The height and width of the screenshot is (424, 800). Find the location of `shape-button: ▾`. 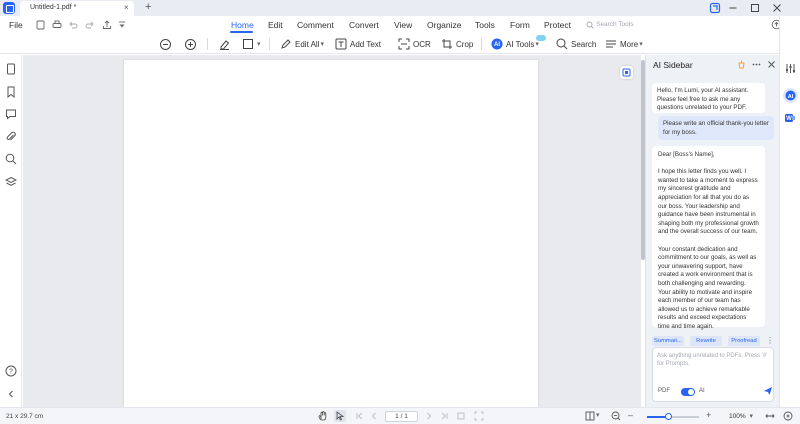

shape-button: ▾ is located at coordinates (251, 44).